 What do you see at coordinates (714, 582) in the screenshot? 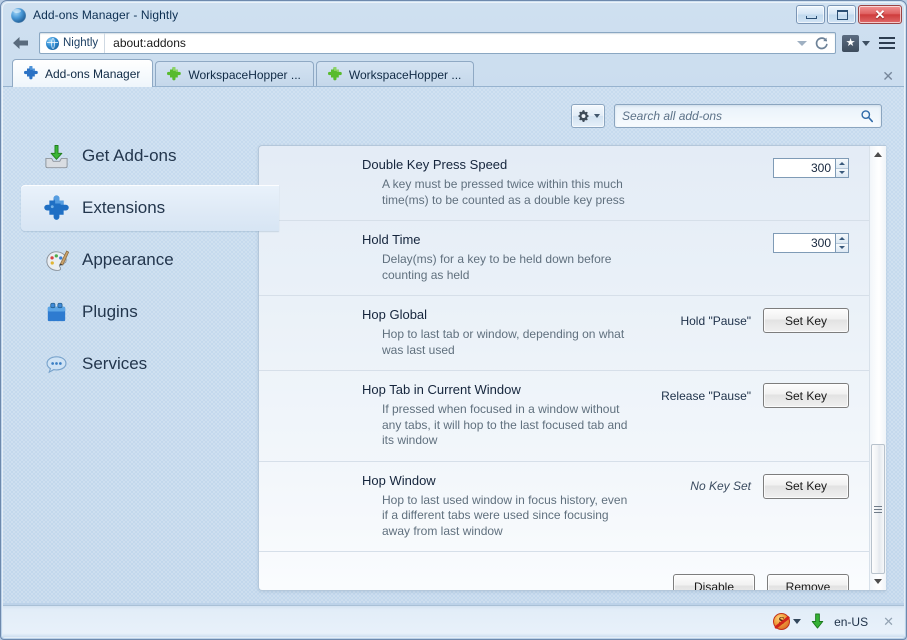
I see `disable-button: Disable` at bounding box center [714, 582].